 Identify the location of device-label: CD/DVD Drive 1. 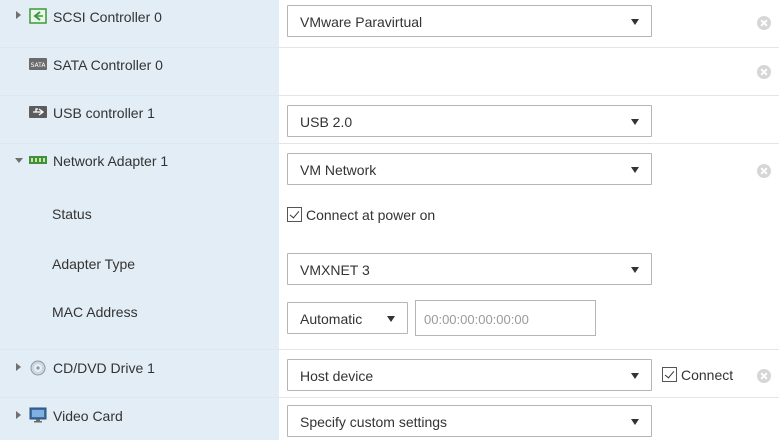
(104, 368).